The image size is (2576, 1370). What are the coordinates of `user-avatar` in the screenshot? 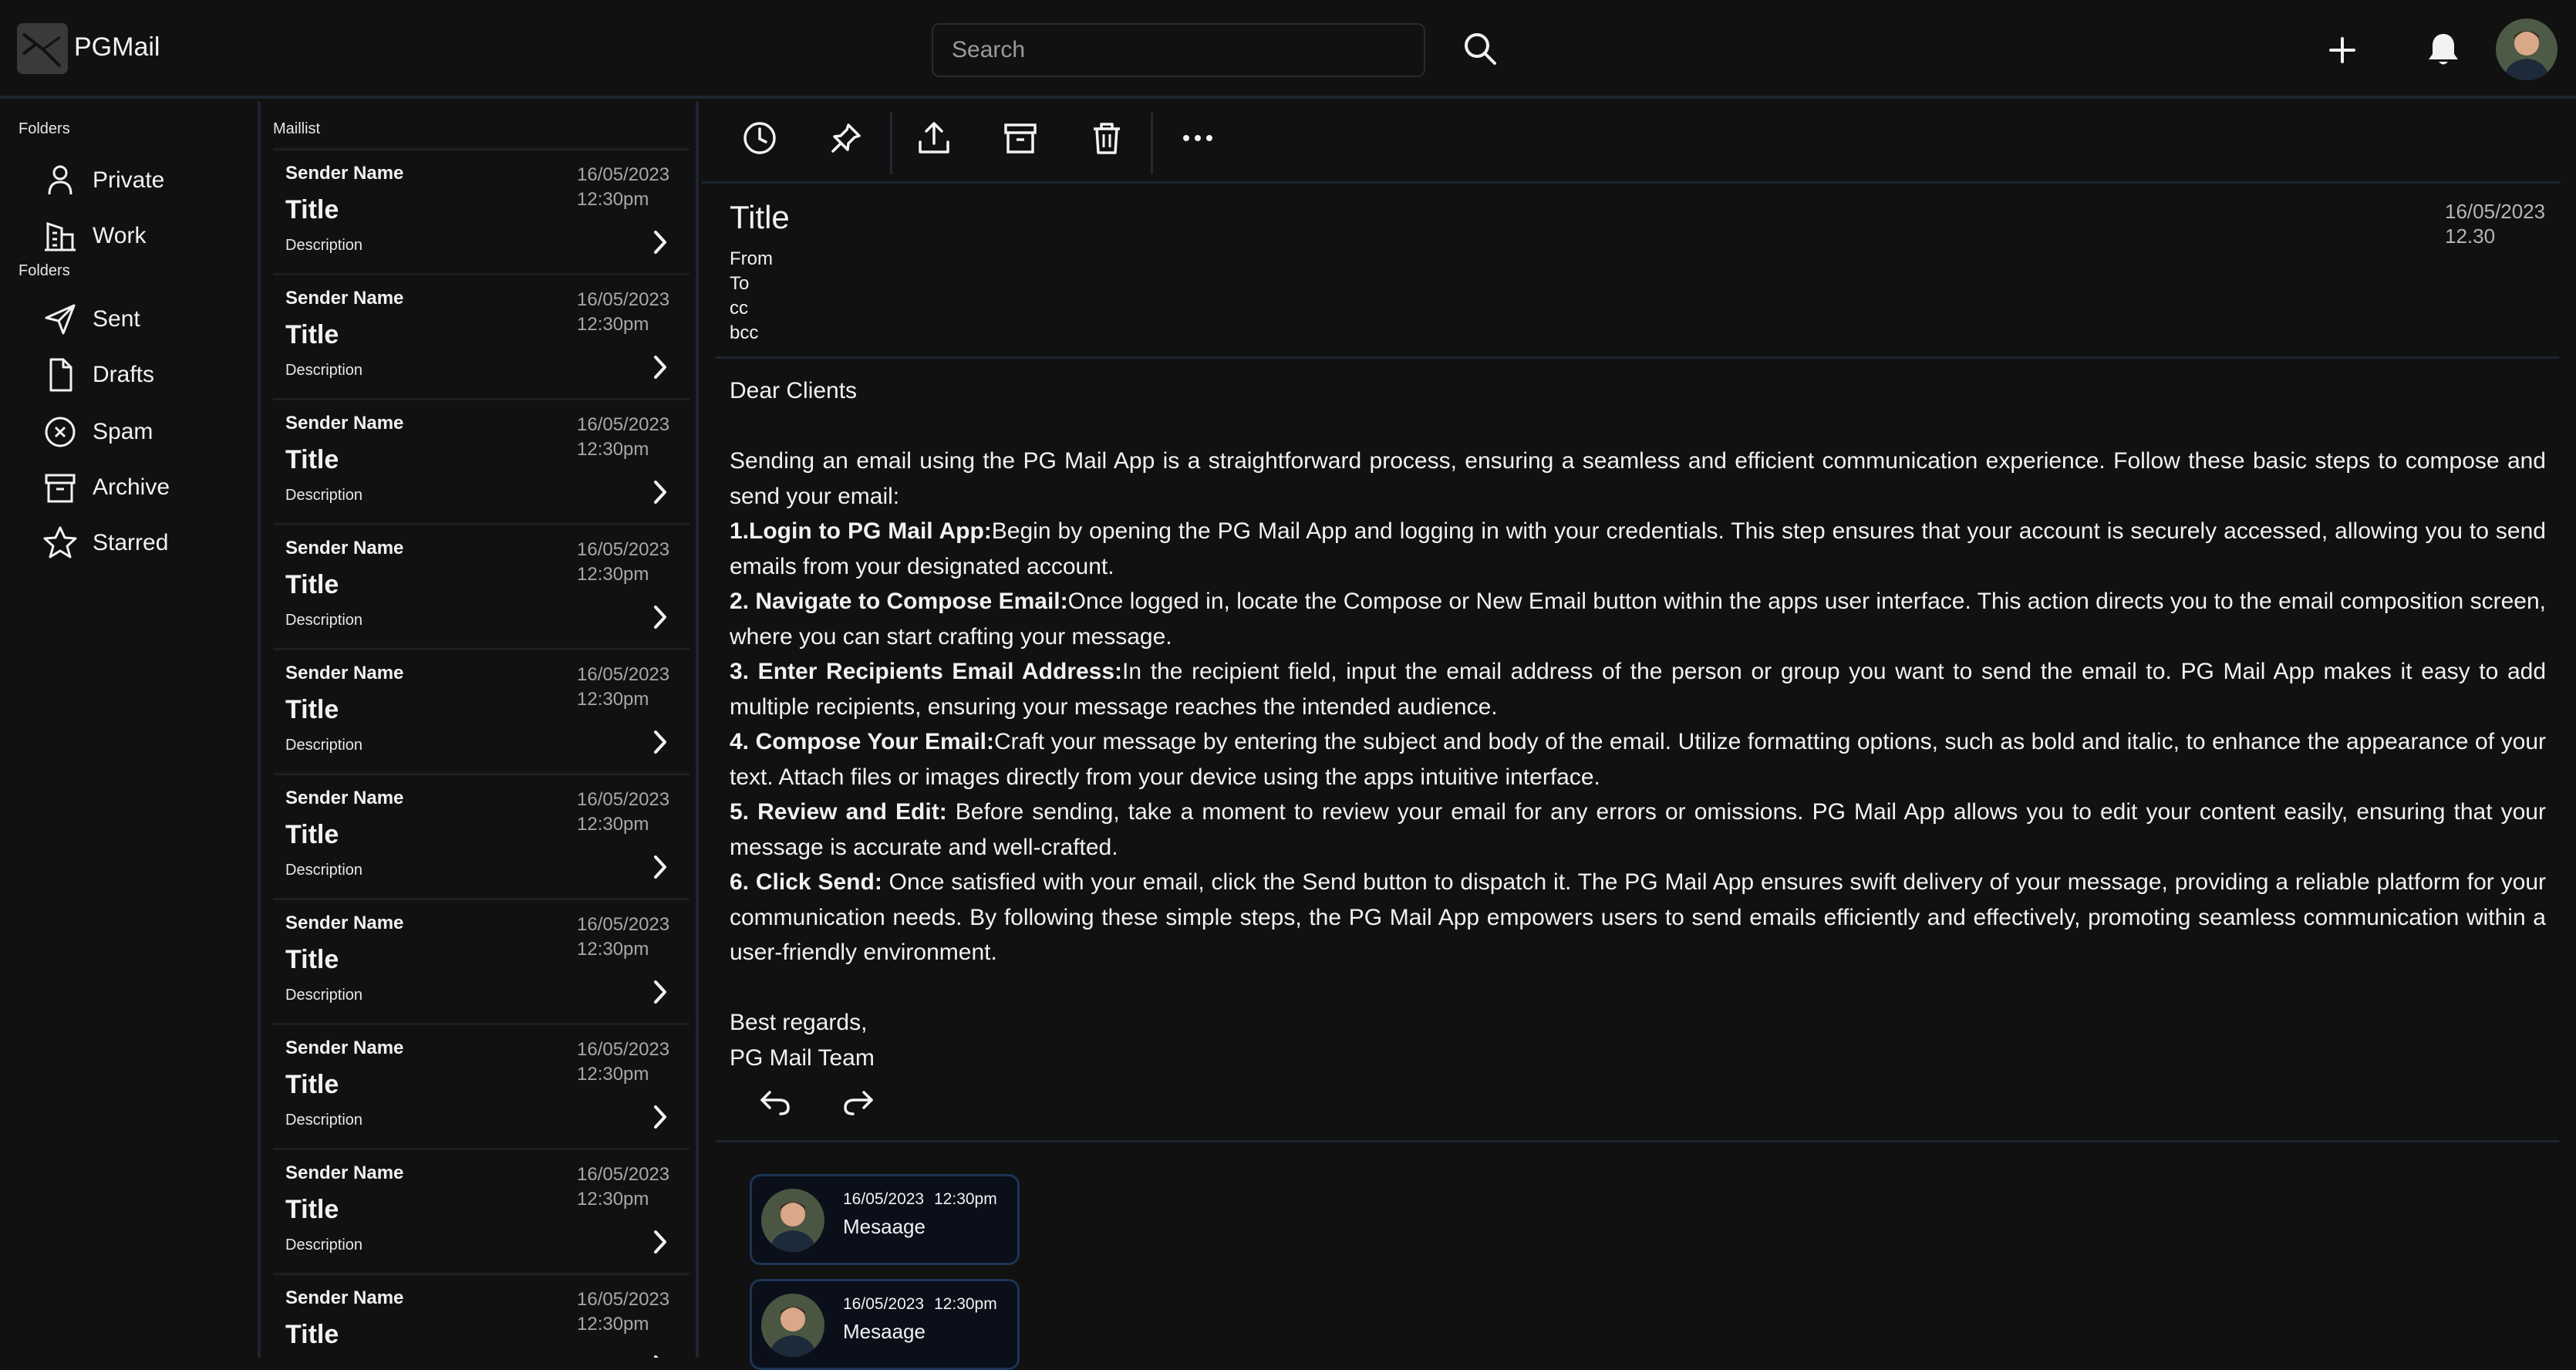 It's located at (2526, 50).